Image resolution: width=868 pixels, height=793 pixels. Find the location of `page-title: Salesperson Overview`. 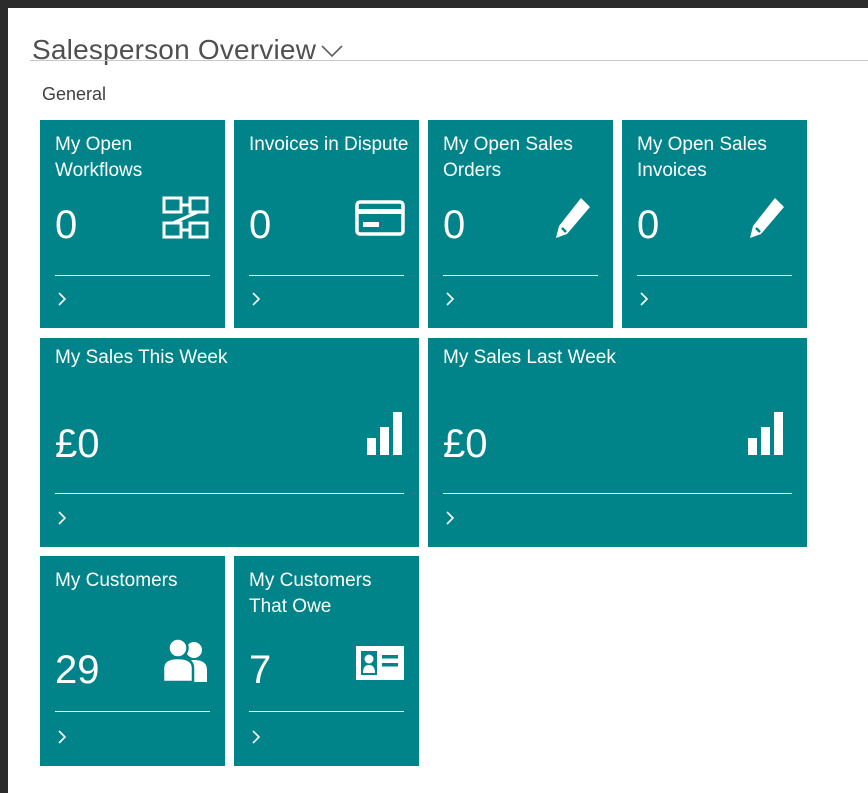

page-title: Salesperson Overview is located at coordinates (174, 49).